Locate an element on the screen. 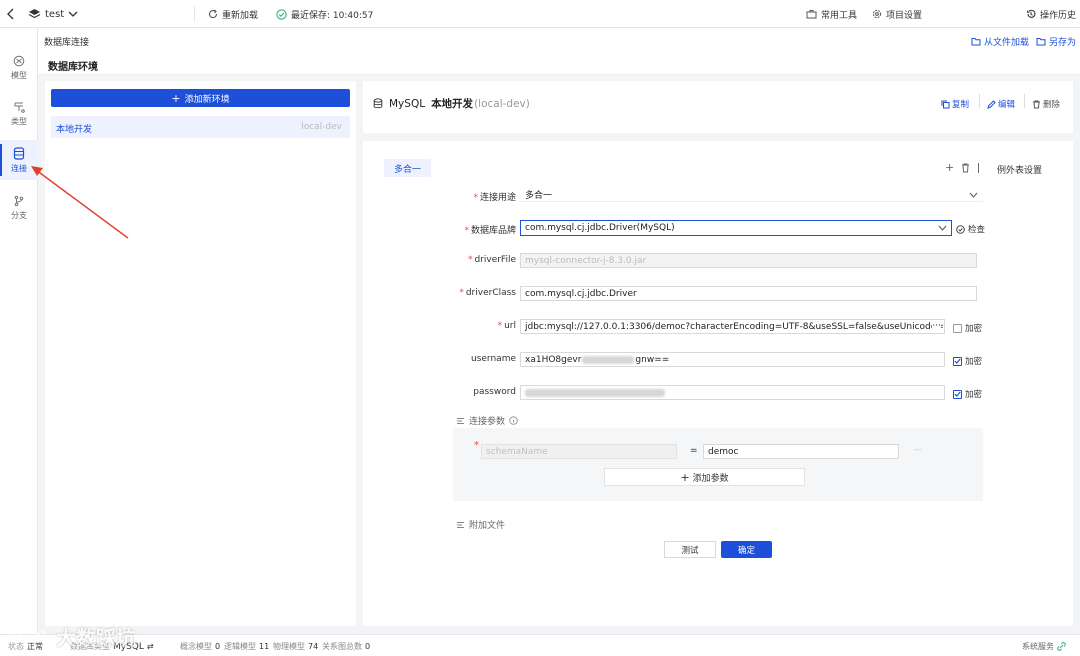 This screenshot has height=656, width=1080. connection-state: 状态 正常 is located at coordinates (25, 646).